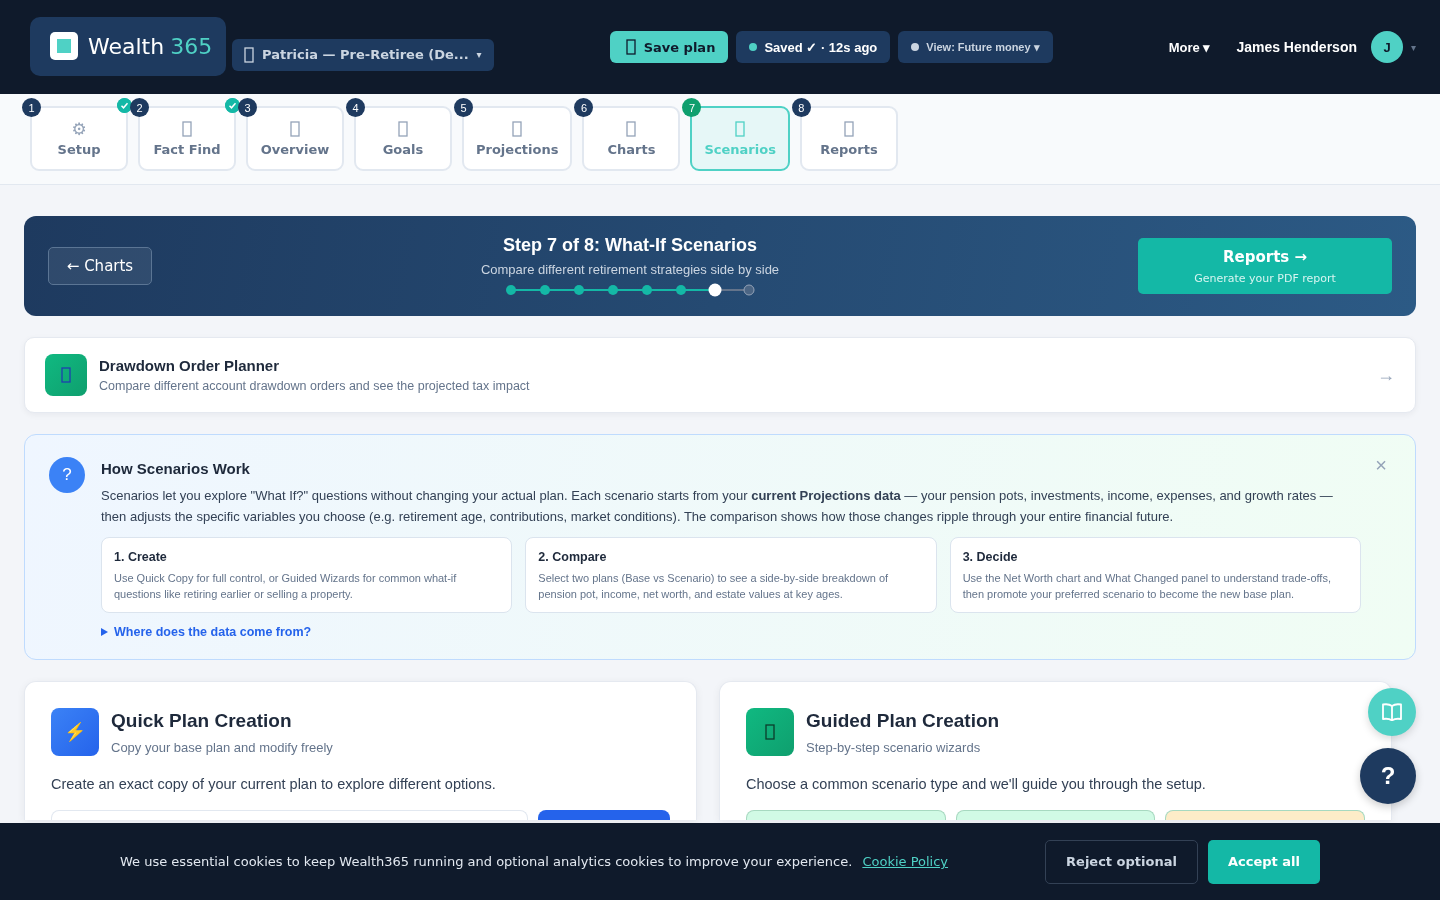 The width and height of the screenshot is (1440, 900). I want to click on logo: Wealth 365, so click(128, 46).